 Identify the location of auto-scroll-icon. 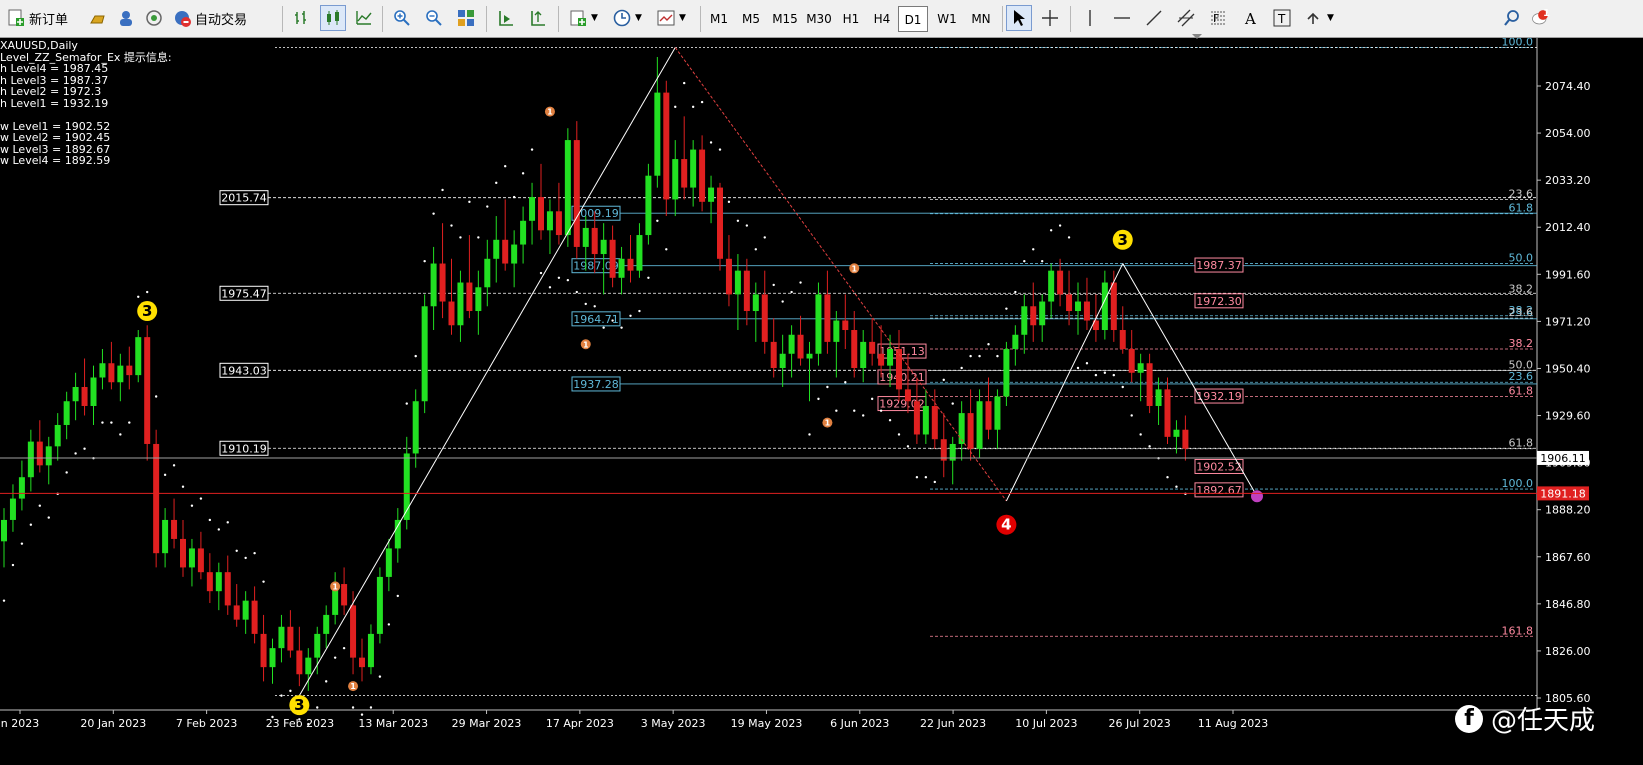
(538, 18).